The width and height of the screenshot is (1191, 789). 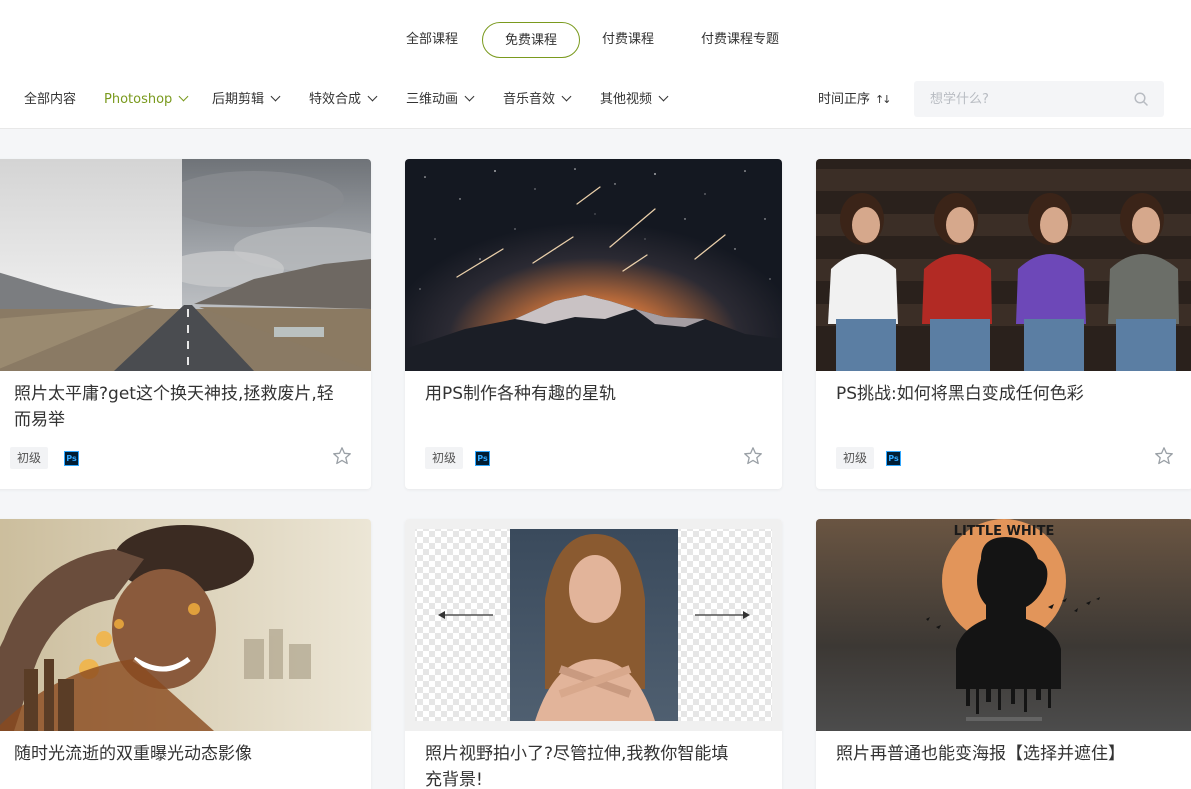 What do you see at coordinates (432, 40) in the screenshot?
I see `tab-all-courses: 全部课程` at bounding box center [432, 40].